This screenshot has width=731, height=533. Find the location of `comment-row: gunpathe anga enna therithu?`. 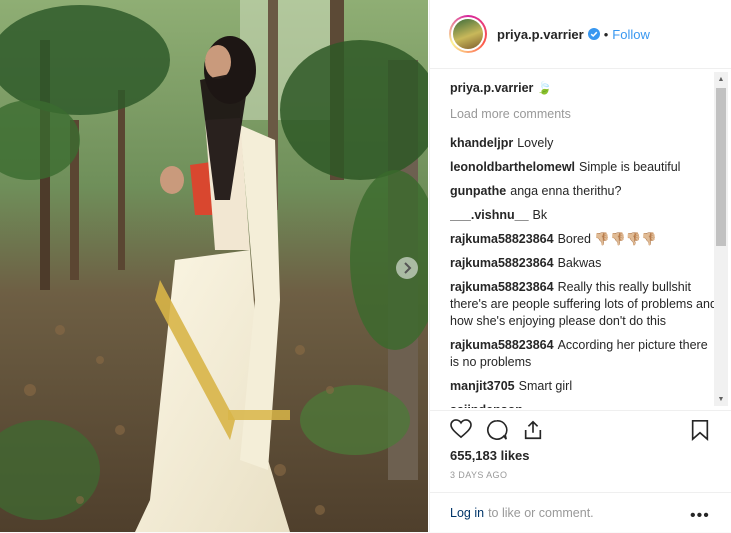

comment-row: gunpathe anga enna therithu? is located at coordinates (584, 191).